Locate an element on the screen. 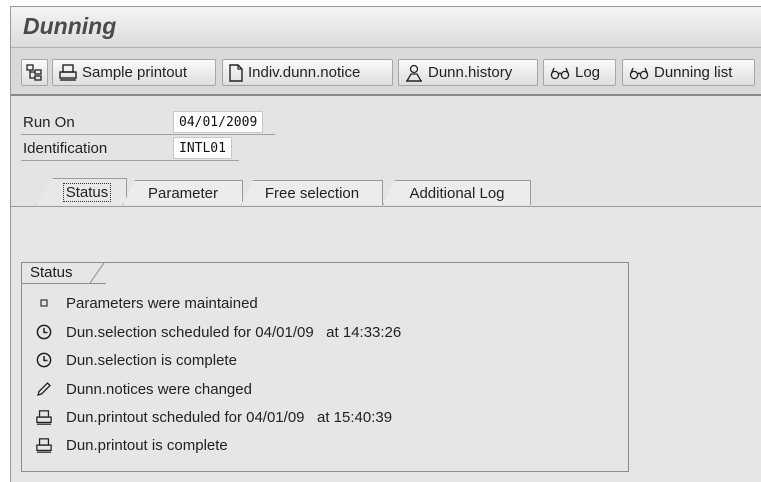 The height and width of the screenshot is (482, 761). status-item: Parameters were maintained is located at coordinates (147, 303).